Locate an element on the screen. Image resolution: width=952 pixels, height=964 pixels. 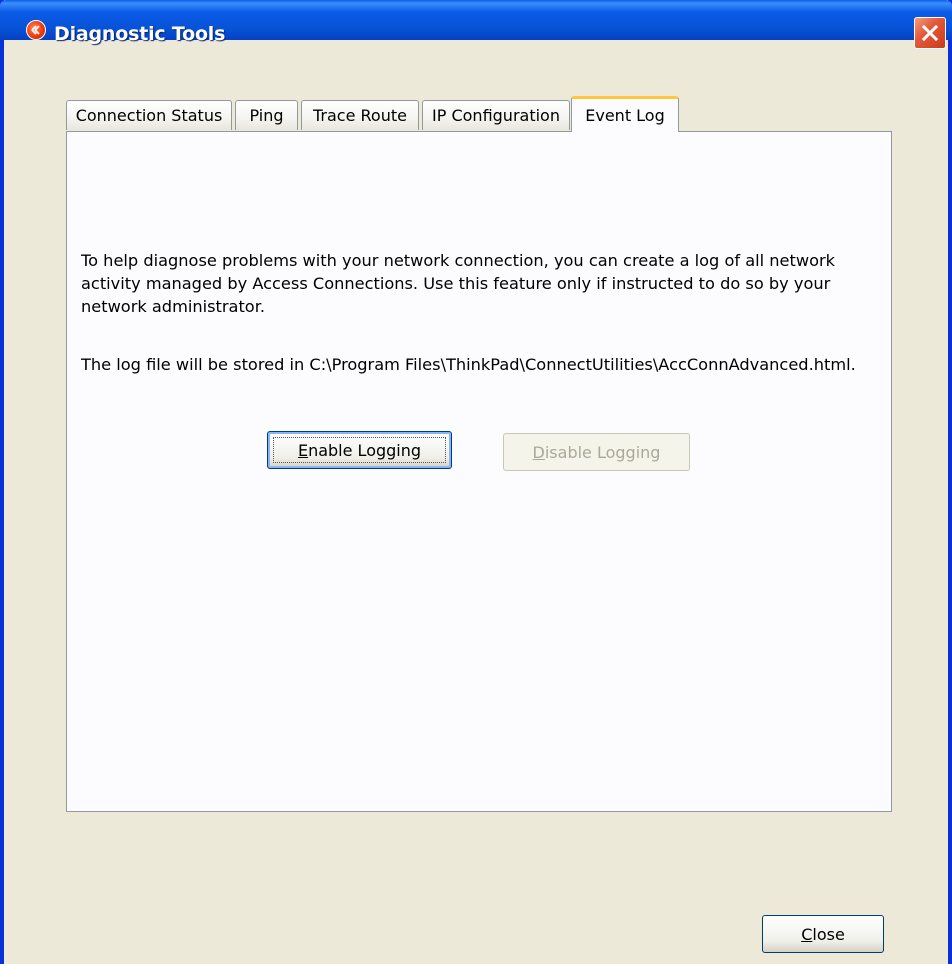
close-icon is located at coordinates (930, 33).